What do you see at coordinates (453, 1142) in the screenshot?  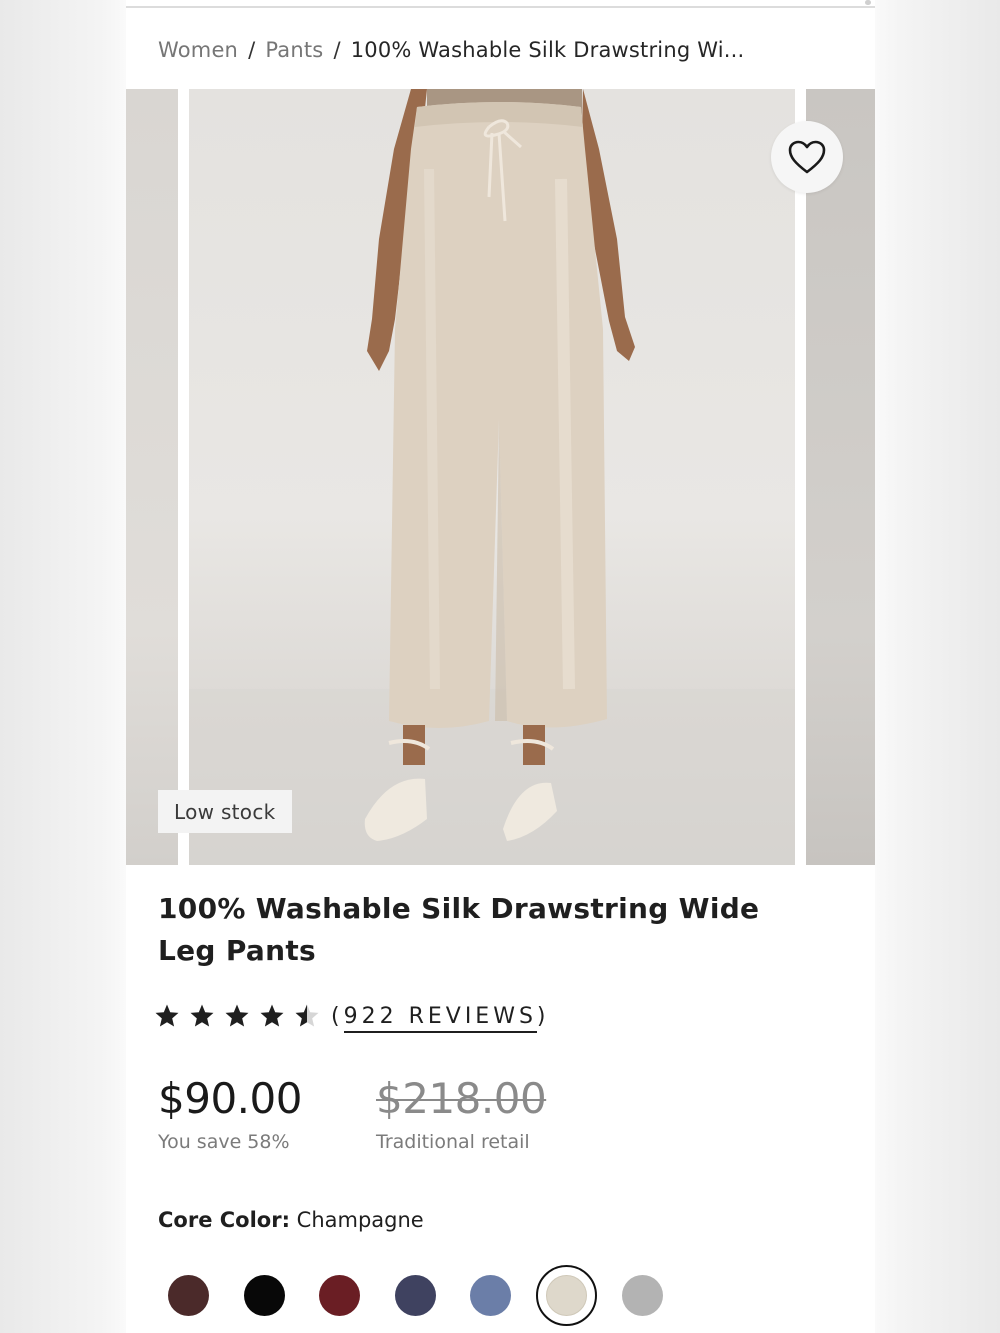 I see `retail-label: Traditional retail` at bounding box center [453, 1142].